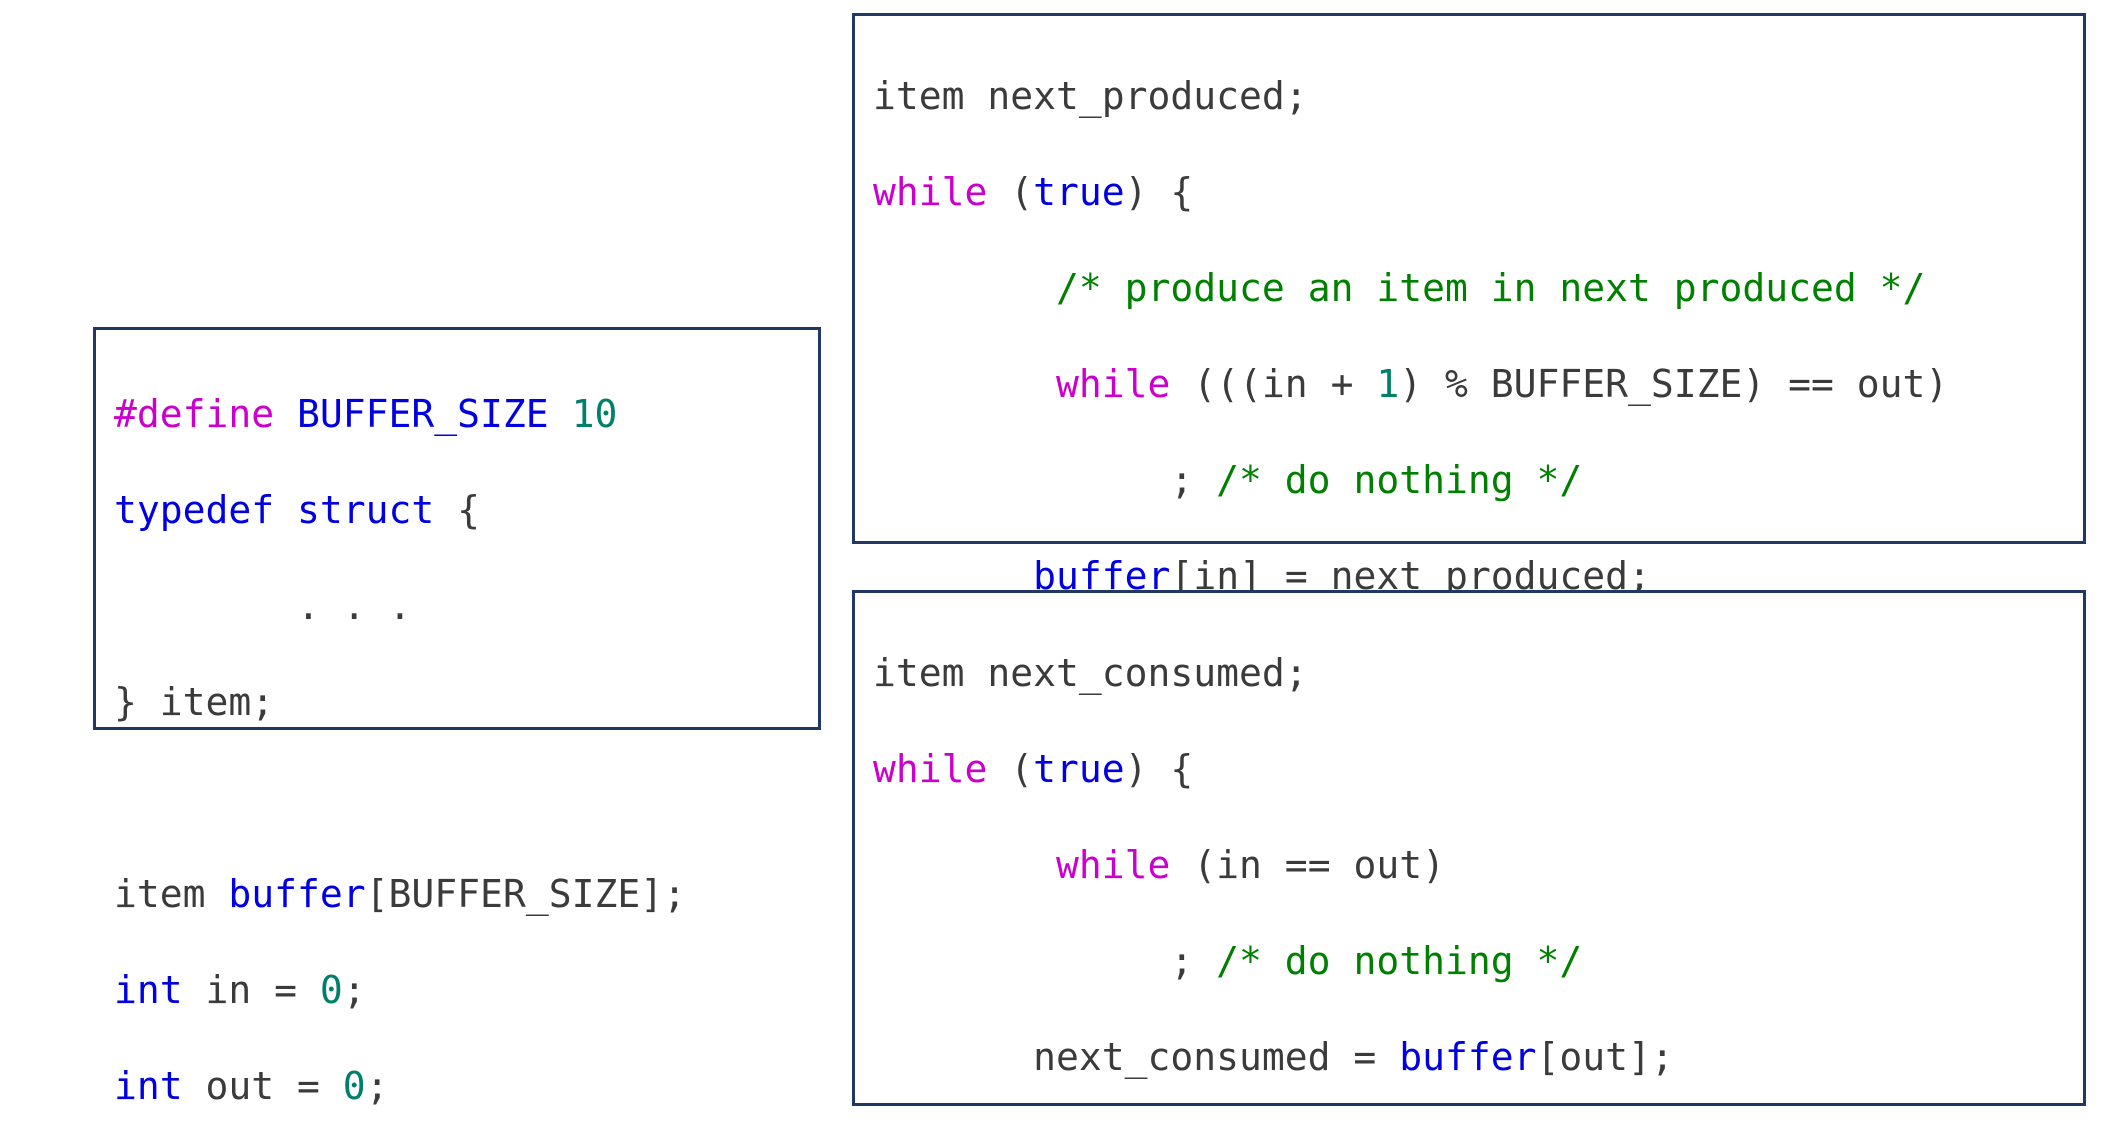 This screenshot has height=1122, width=2118. I want to click on code-line: int in = 0;, so click(466, 990).